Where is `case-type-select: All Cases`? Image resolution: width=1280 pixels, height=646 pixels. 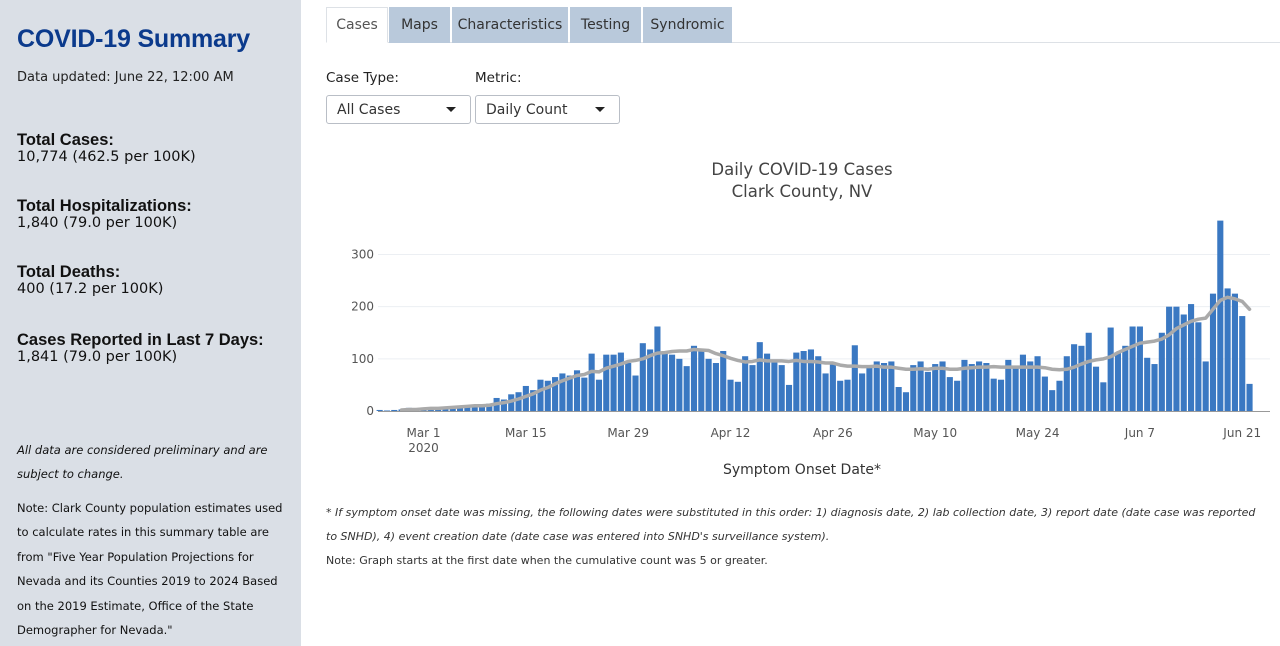
case-type-select: All Cases is located at coordinates (398, 109).